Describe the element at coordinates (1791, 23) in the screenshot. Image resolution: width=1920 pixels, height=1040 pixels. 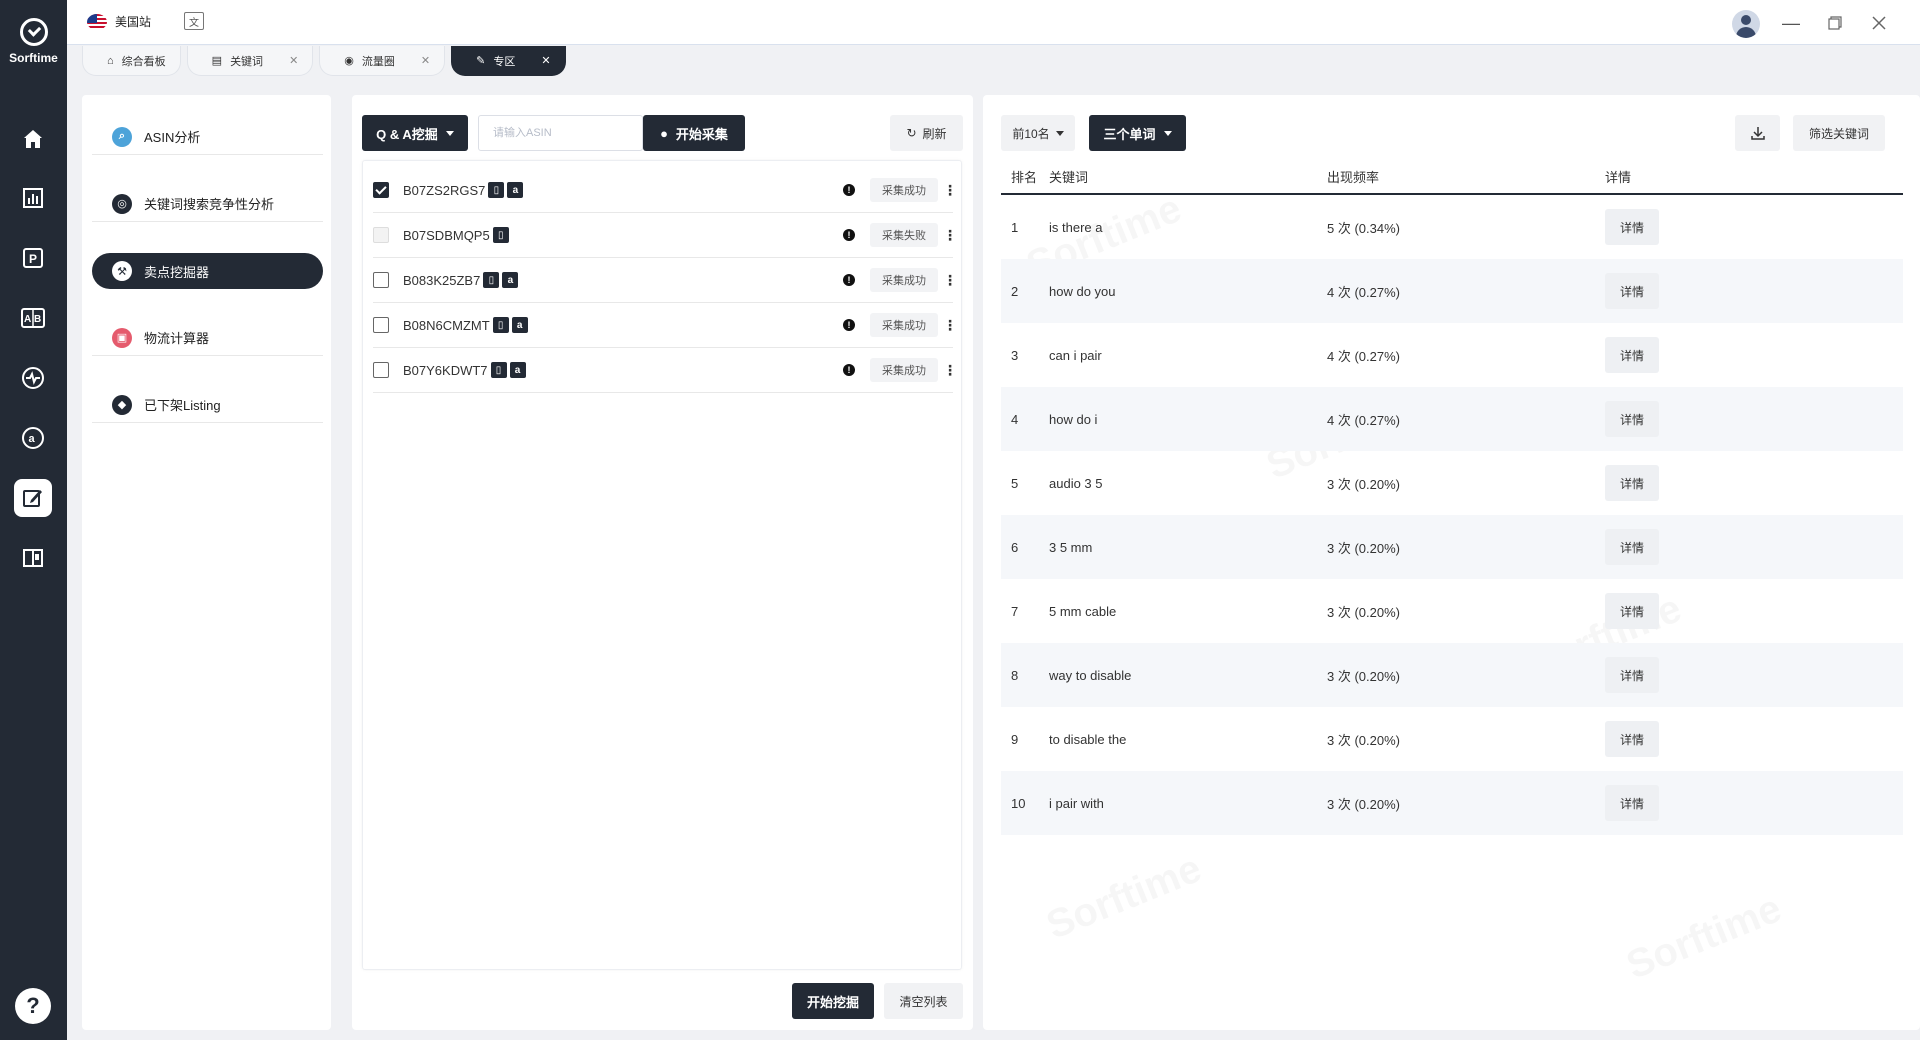
I see `minimize-icon: —` at that location.